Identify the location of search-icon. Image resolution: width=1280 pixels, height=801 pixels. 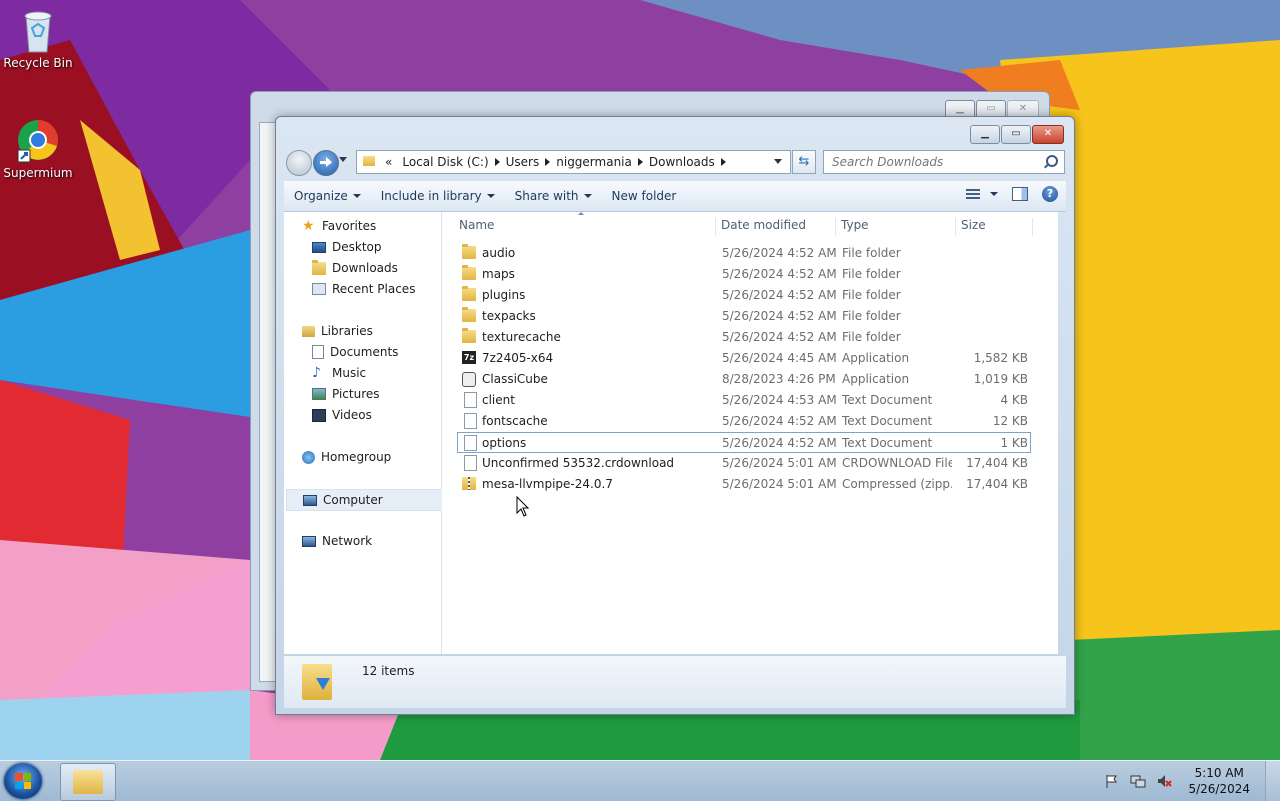
(1052, 161).